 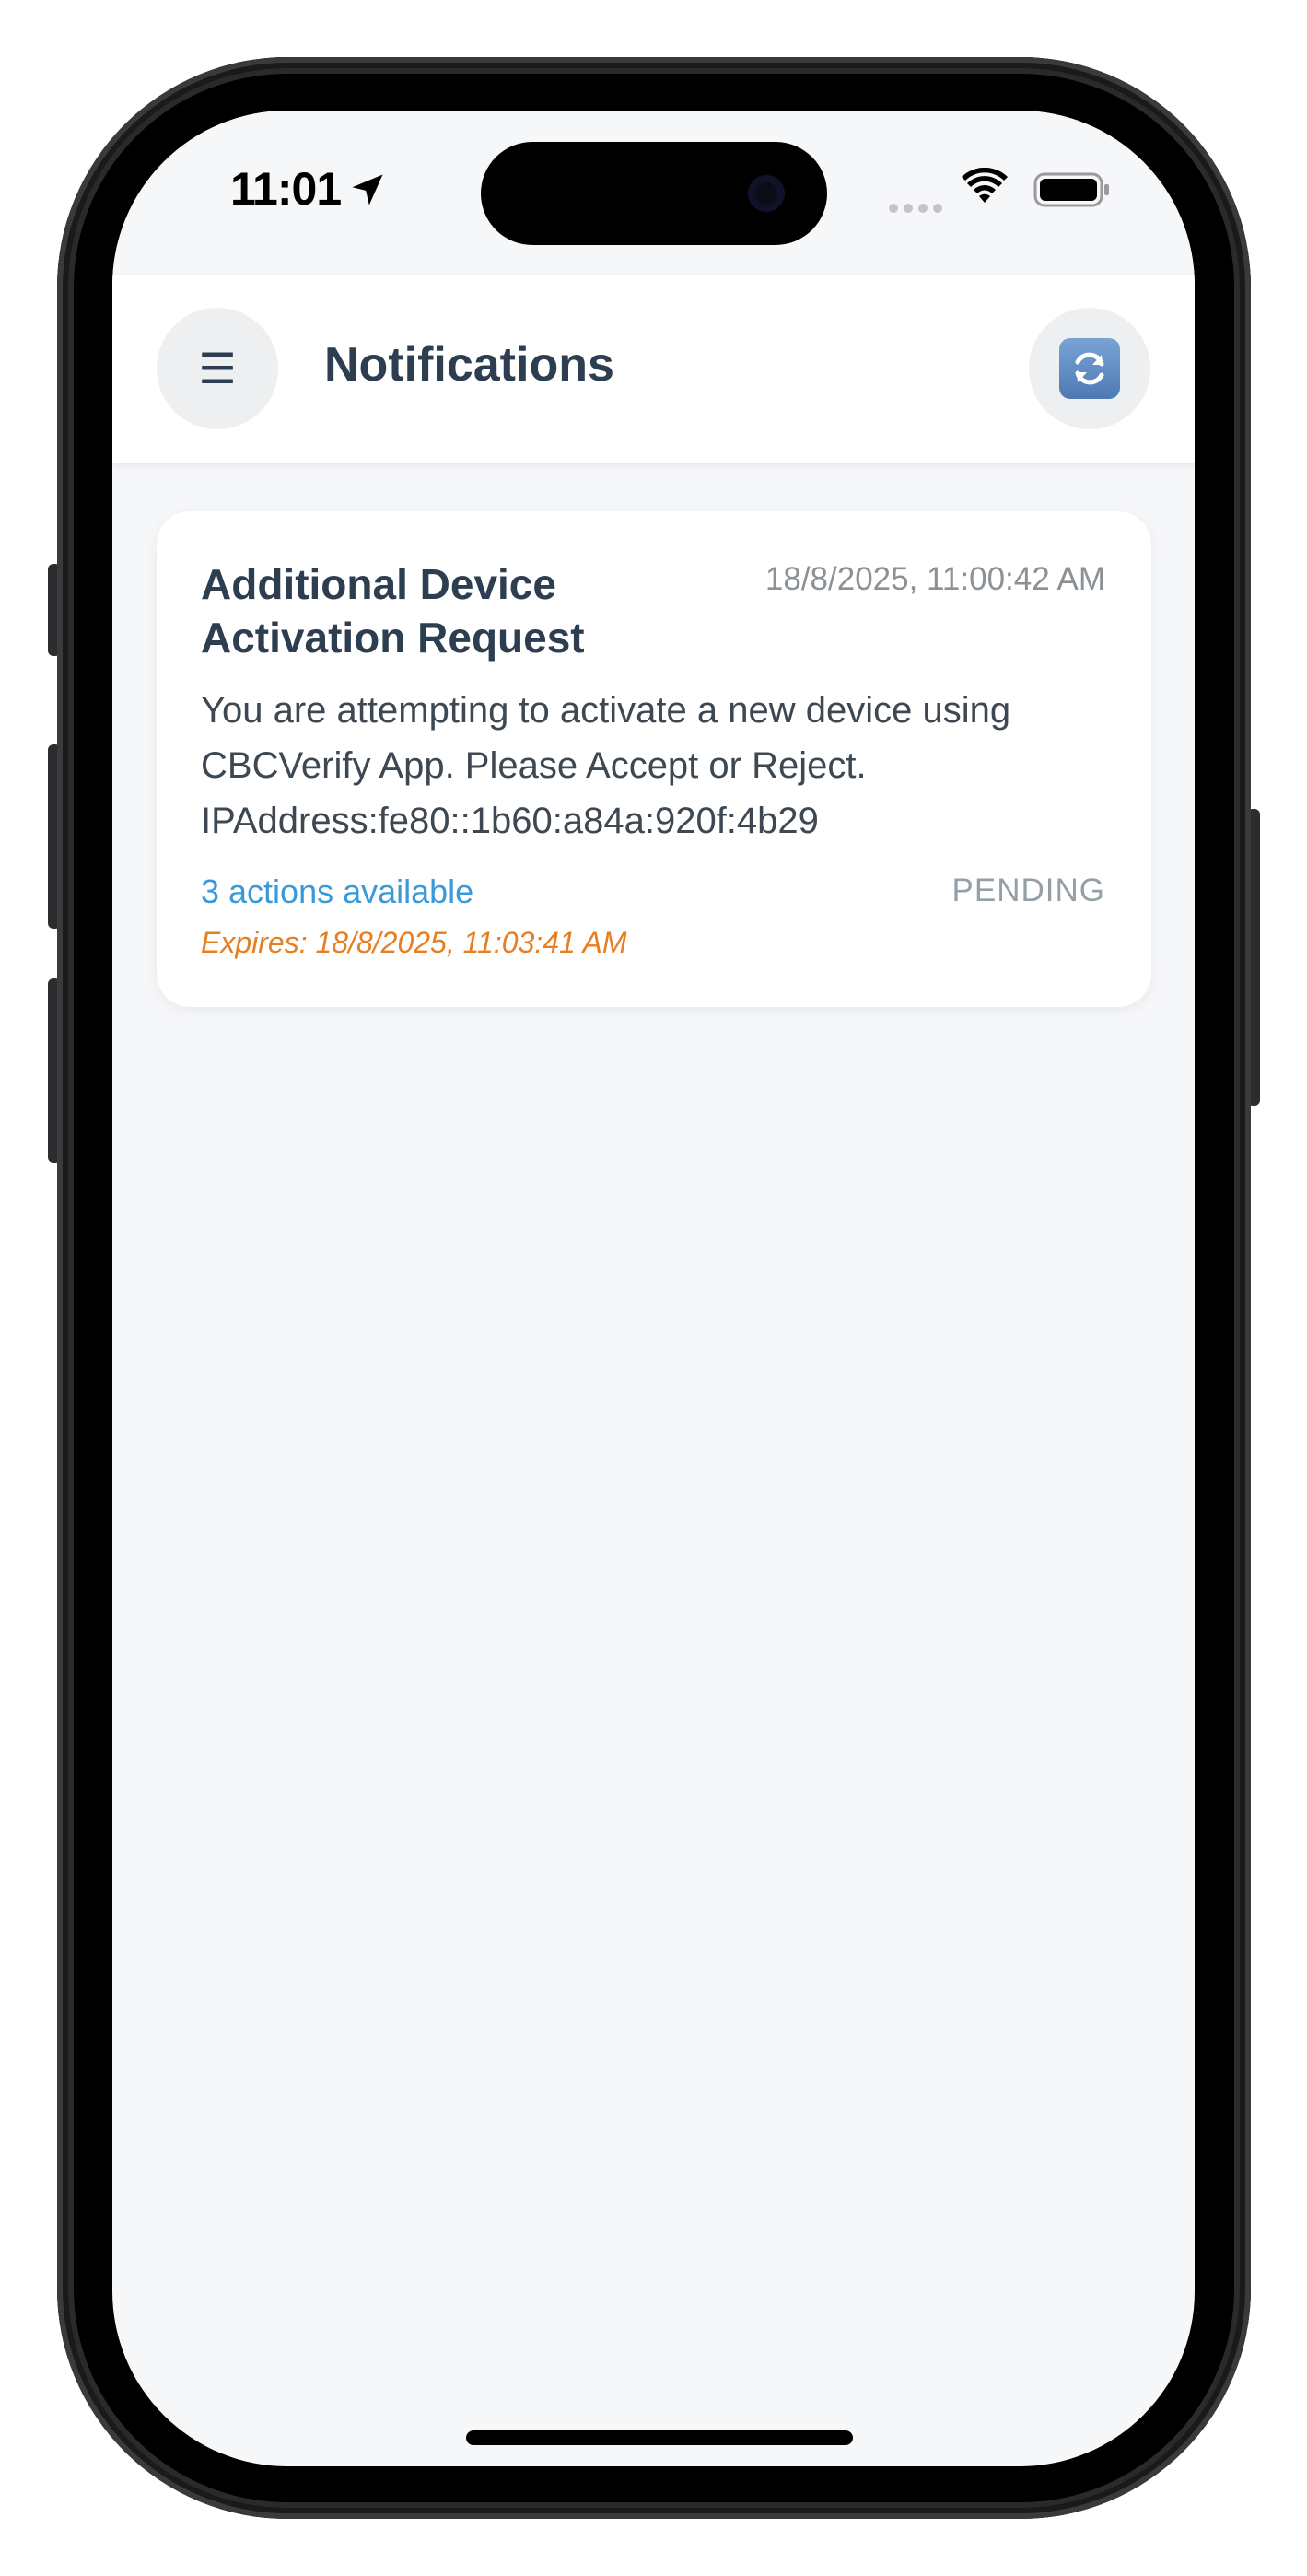 What do you see at coordinates (337, 891) in the screenshot?
I see `actions-available-link: 3 actions available` at bounding box center [337, 891].